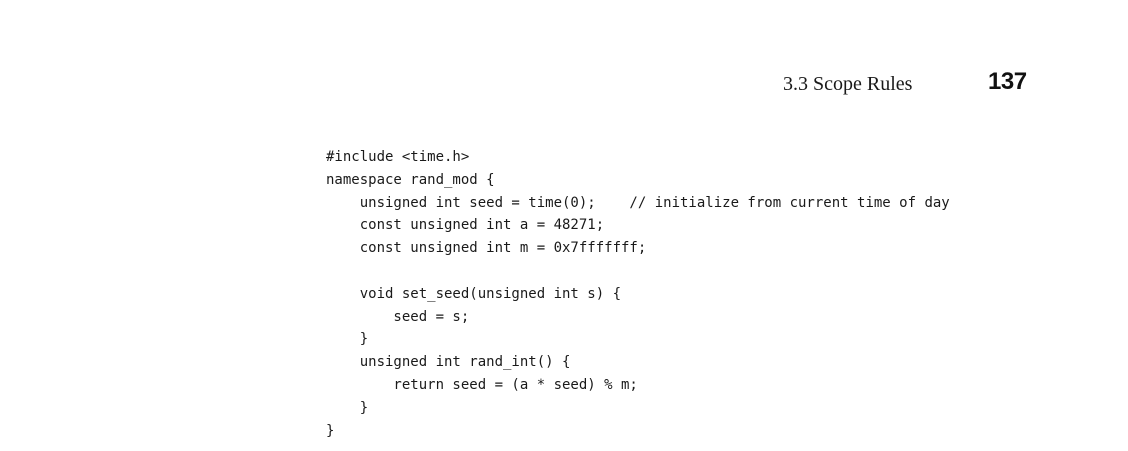  Describe the element at coordinates (848, 84) in the screenshot. I see `section-title: 3.3 Scope Rules` at that location.